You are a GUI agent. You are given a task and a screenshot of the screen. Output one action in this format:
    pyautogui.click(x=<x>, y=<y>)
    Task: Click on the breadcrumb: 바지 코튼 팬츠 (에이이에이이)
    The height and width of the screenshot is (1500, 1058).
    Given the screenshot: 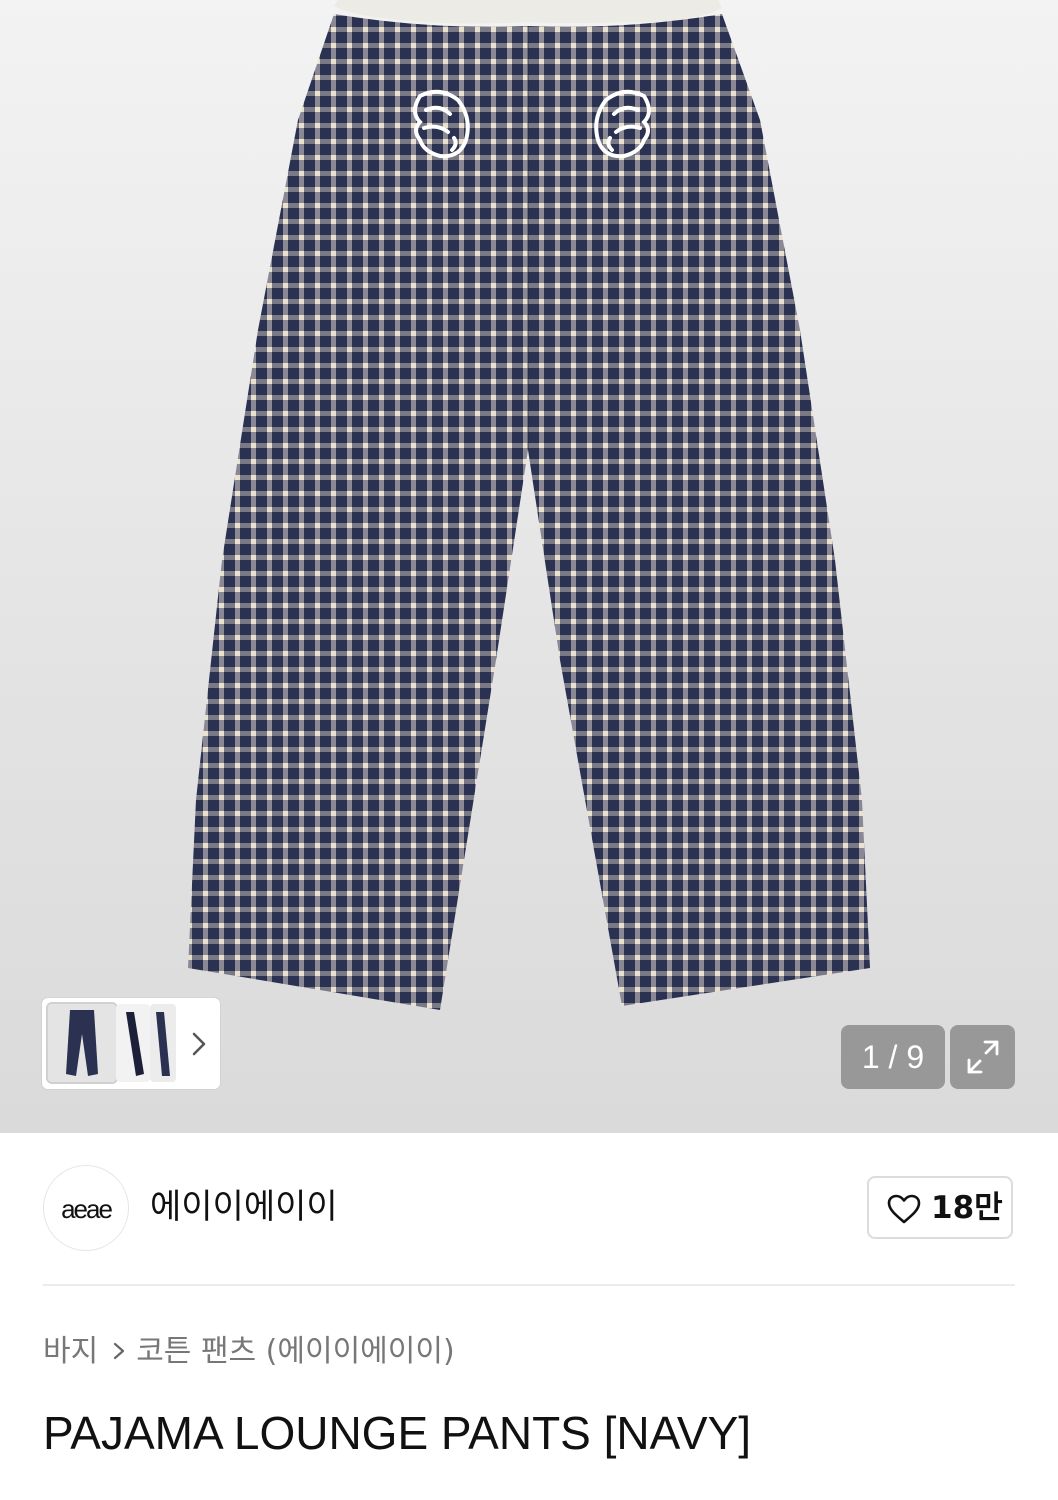 What is the action you would take?
    pyautogui.click(x=249, y=1352)
    